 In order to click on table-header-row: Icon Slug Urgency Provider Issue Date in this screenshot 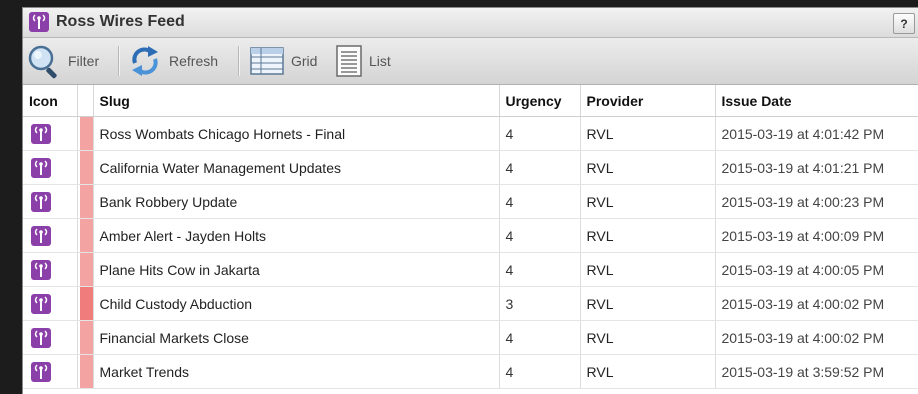, I will do `click(470, 101)`.